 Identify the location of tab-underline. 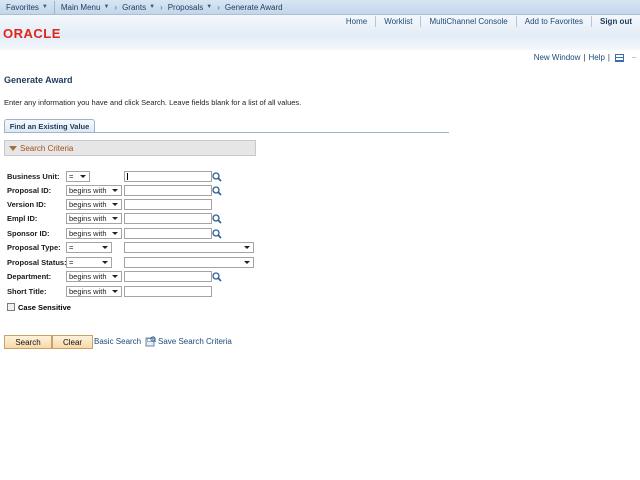
(226, 132).